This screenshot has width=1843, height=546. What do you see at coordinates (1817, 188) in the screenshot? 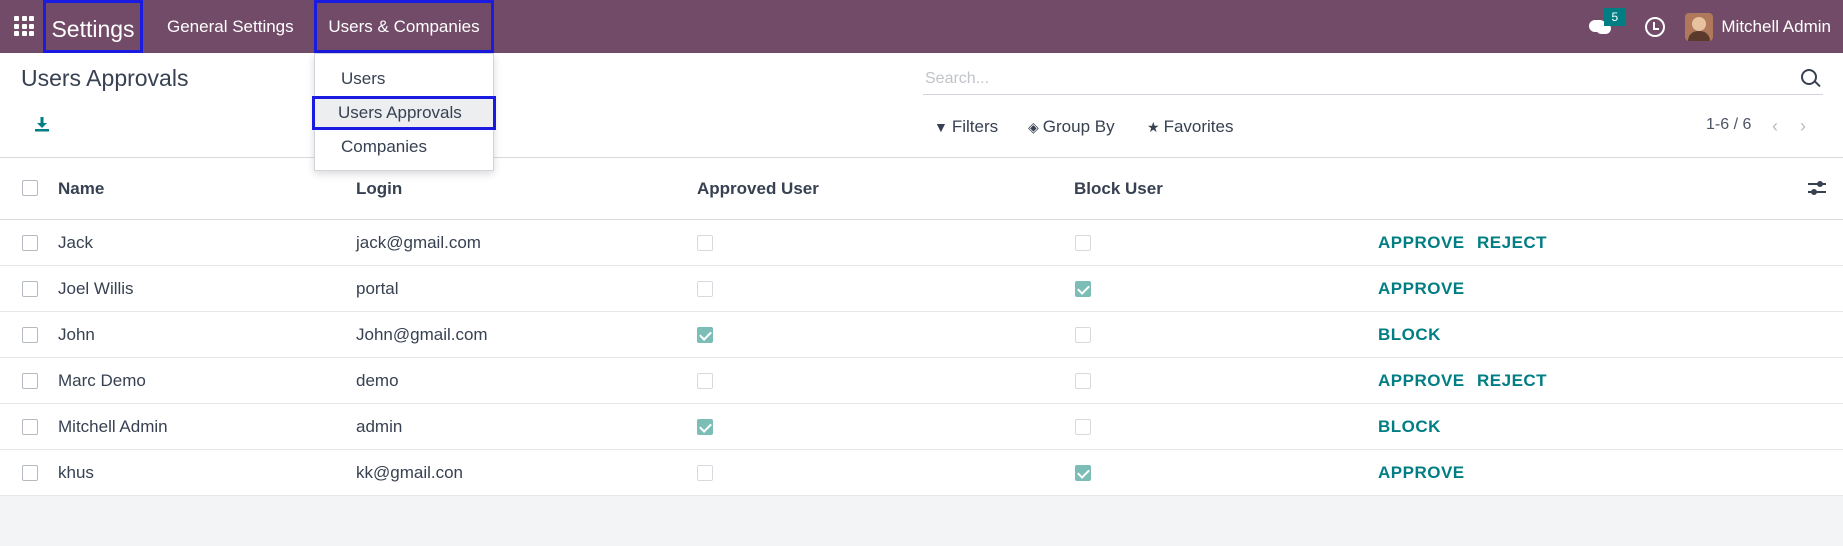
I see `optional-columns-icon` at bounding box center [1817, 188].